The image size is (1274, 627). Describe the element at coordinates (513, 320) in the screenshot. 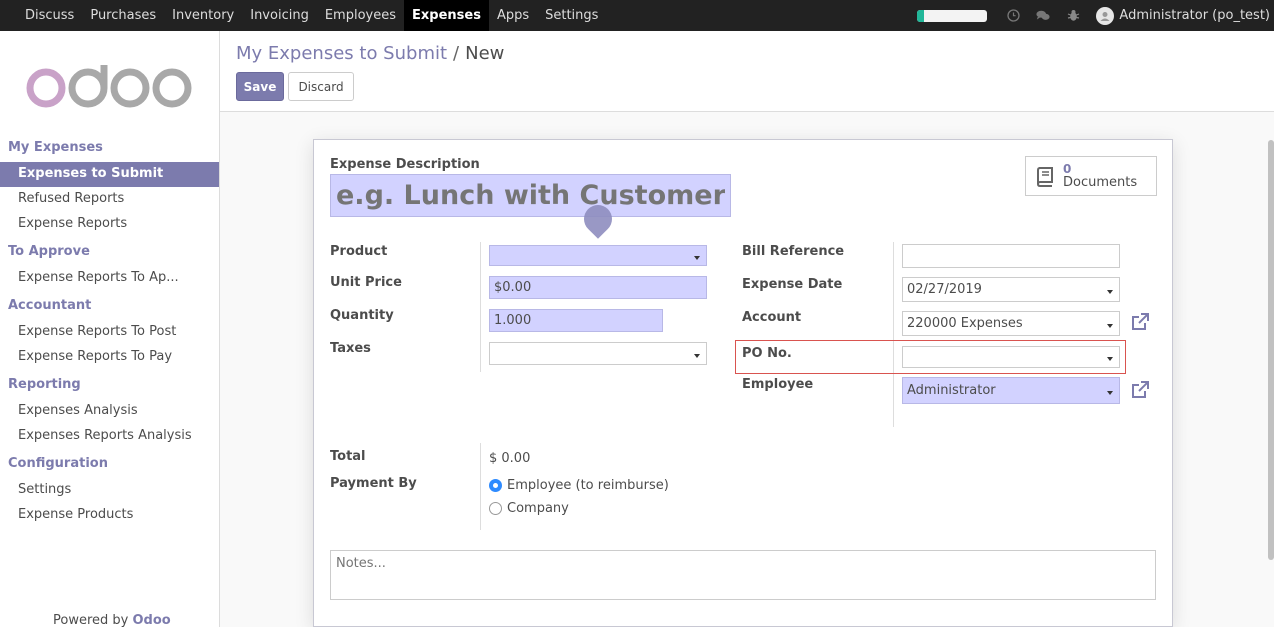

I see `quantity-value: 1.000` at that location.